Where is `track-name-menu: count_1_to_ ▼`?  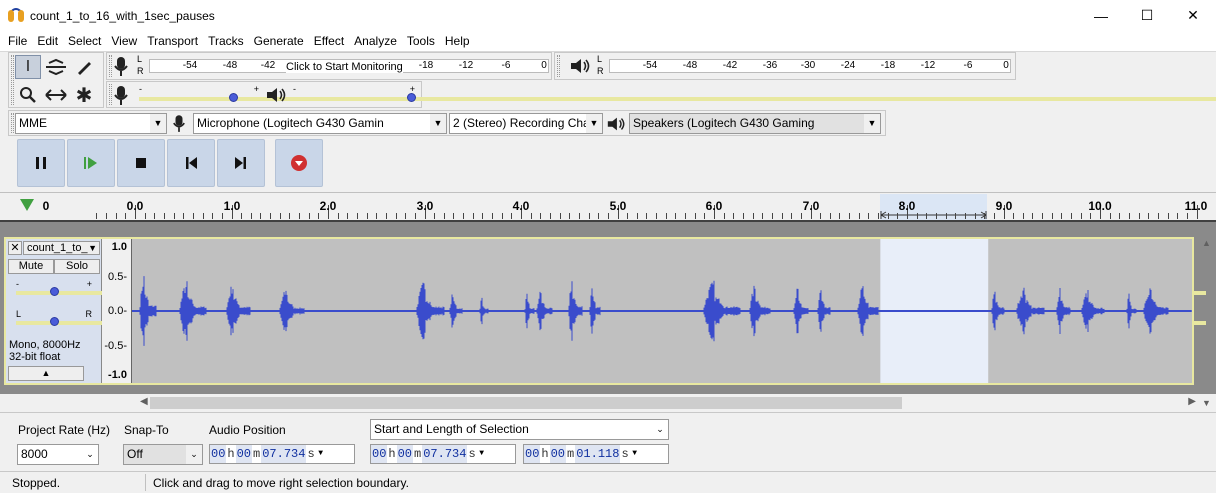 track-name-menu: count_1_to_ ▼ is located at coordinates (61, 248).